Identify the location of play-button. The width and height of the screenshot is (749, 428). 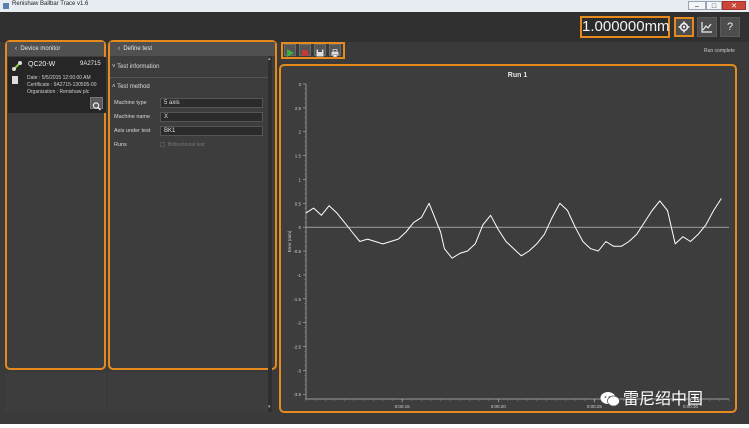
(290, 50).